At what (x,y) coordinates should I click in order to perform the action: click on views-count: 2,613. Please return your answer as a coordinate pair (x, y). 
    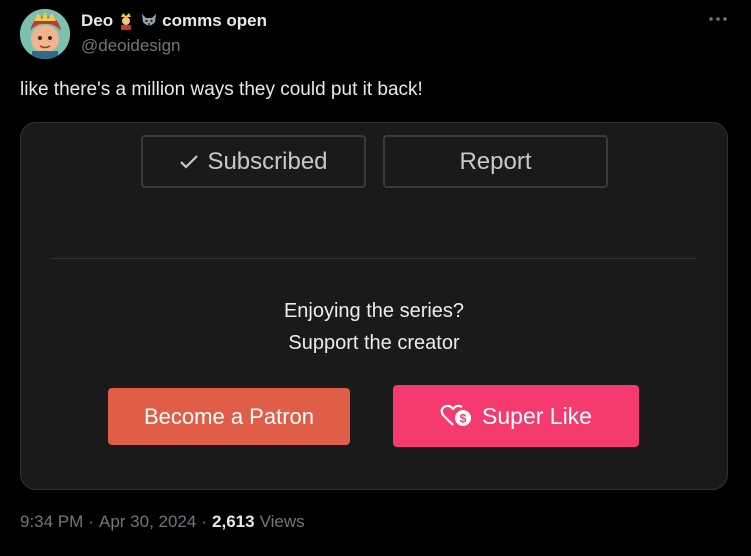
    Looking at the image, I should click on (233, 522).